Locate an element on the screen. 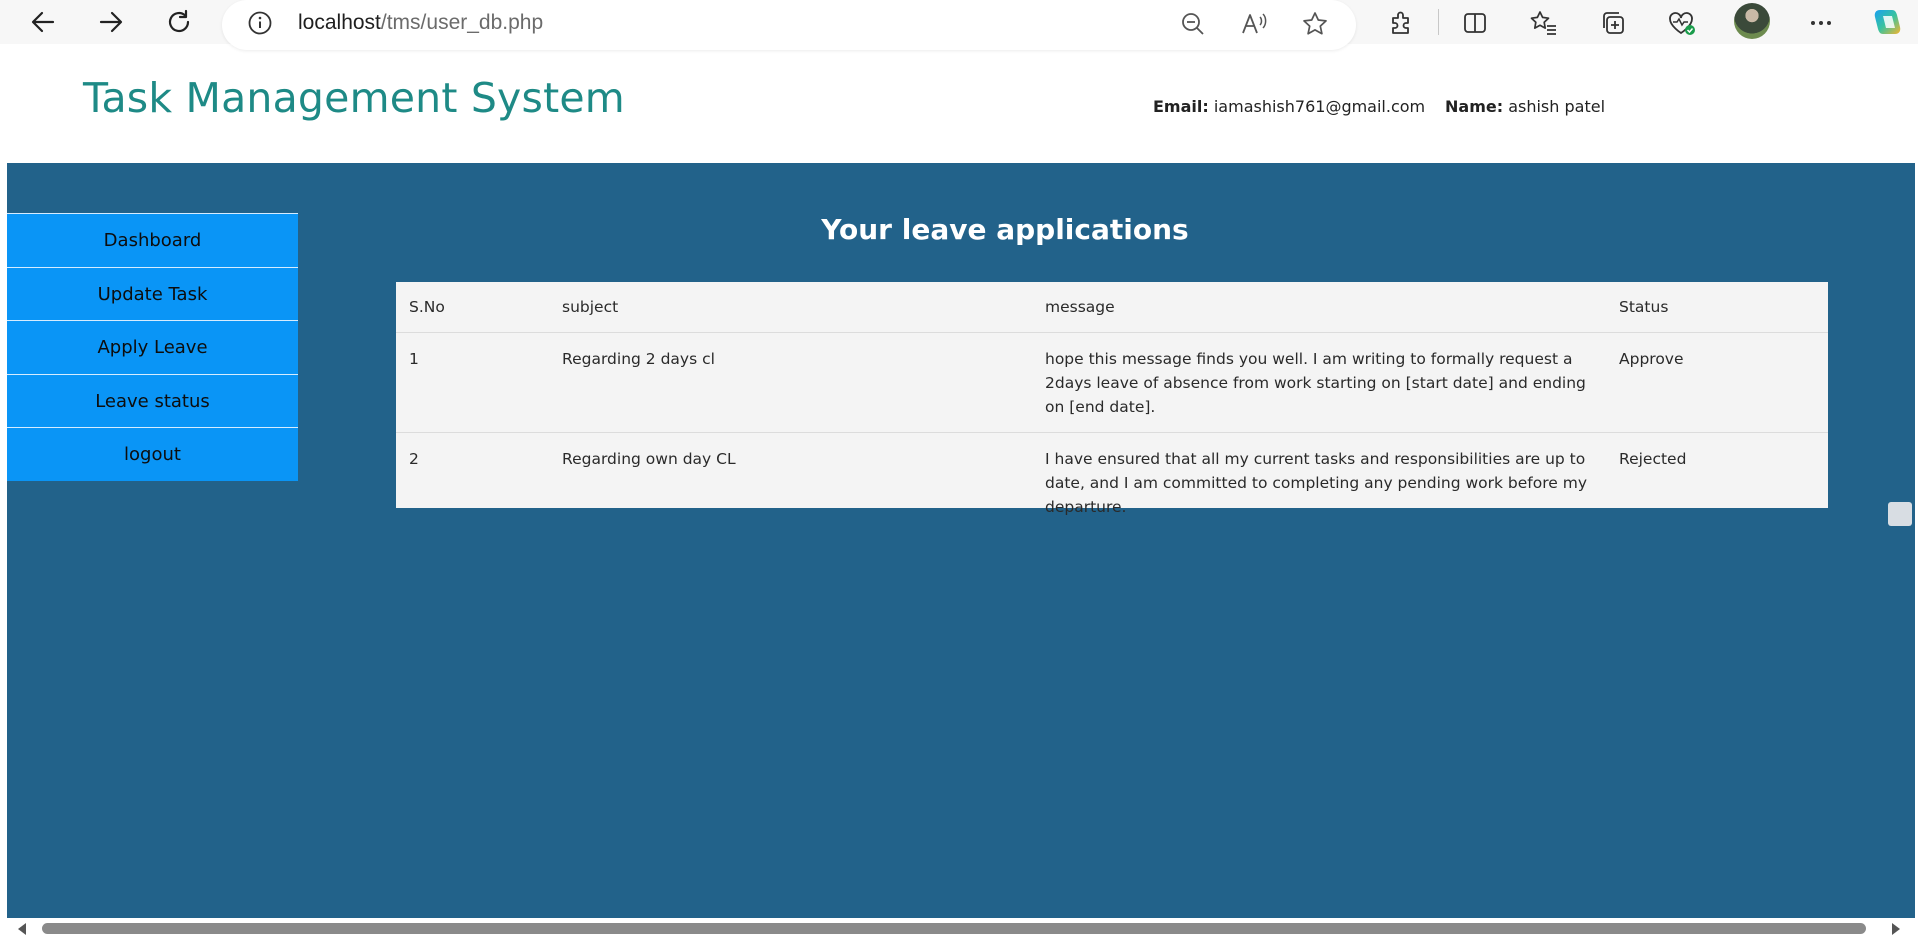 Image resolution: width=1918 pixels, height=939 pixels. cell-status: Rejected is located at coordinates (1653, 459).